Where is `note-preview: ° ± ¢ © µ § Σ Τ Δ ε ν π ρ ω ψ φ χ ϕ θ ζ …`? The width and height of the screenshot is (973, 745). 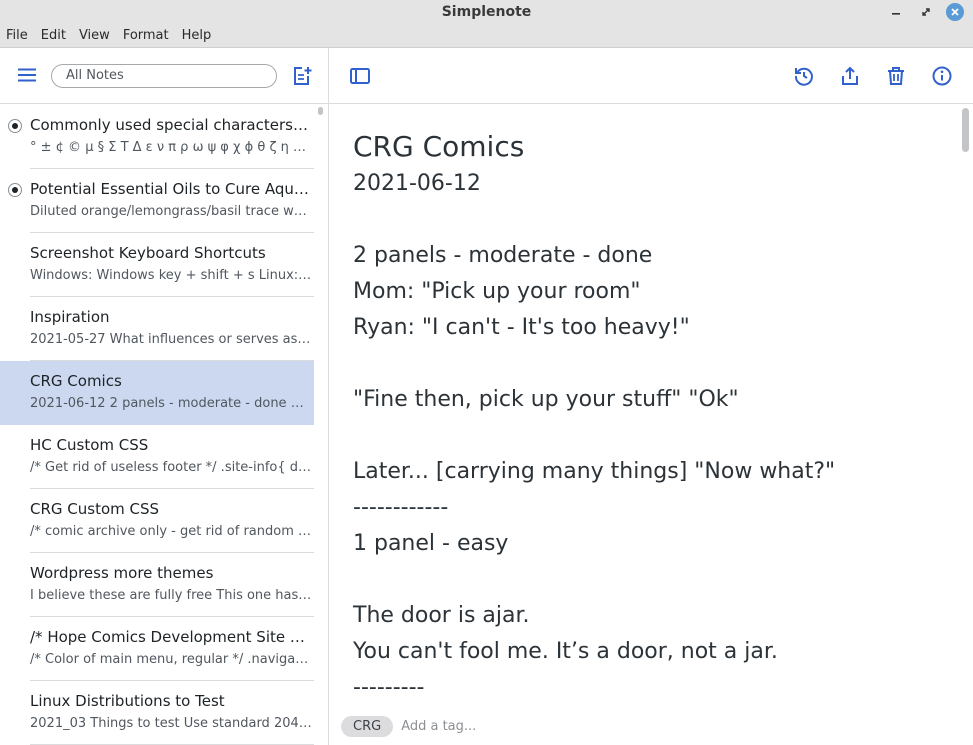
note-preview: ° ± ¢ © µ § Σ Τ Δ ε ν π ρ ω ψ φ χ ϕ θ ζ … is located at coordinates (171, 147).